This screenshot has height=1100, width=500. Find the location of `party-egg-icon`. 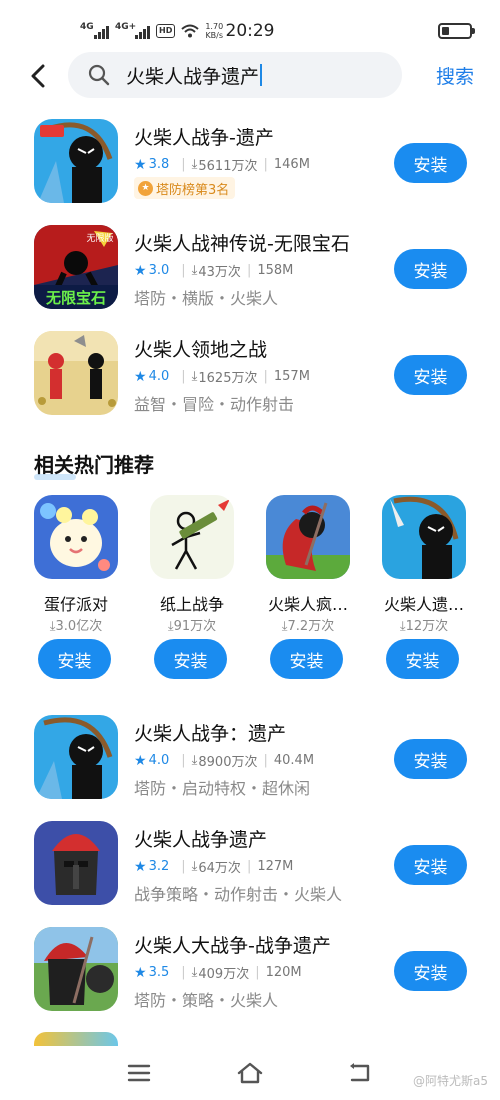

party-egg-icon is located at coordinates (76, 537).